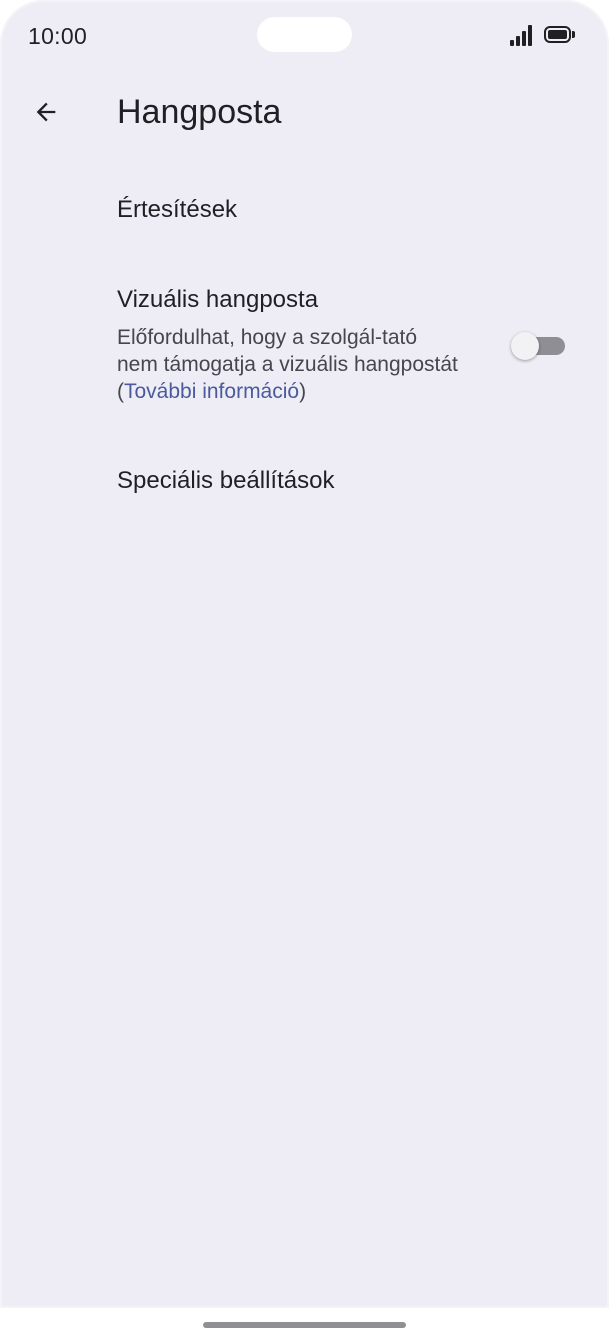 This screenshot has height=1344, width=609. What do you see at coordinates (304, 210) in the screenshot?
I see `settings-item-notifications: Értesítések` at bounding box center [304, 210].